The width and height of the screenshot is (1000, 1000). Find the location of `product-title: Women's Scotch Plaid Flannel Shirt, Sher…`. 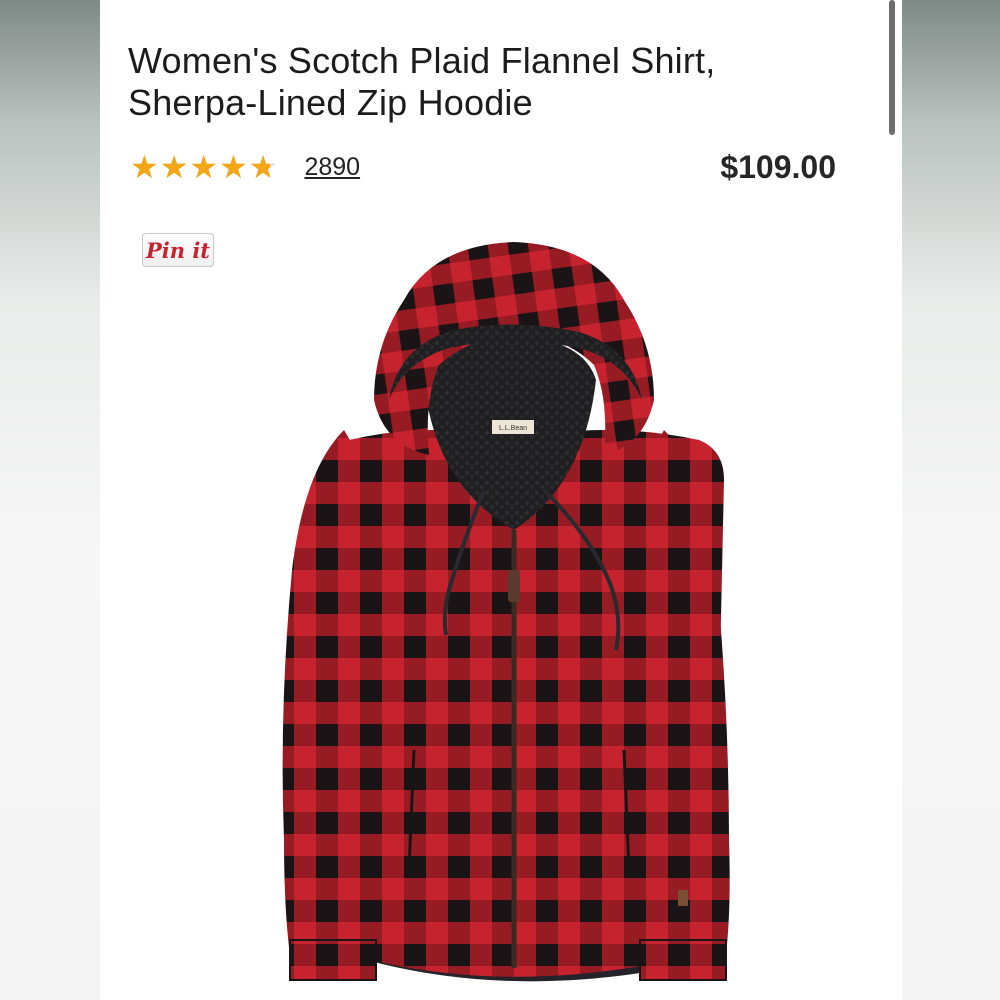

product-title: Women's Scotch Plaid Flannel Shirt, Sher… is located at coordinates (488, 82).